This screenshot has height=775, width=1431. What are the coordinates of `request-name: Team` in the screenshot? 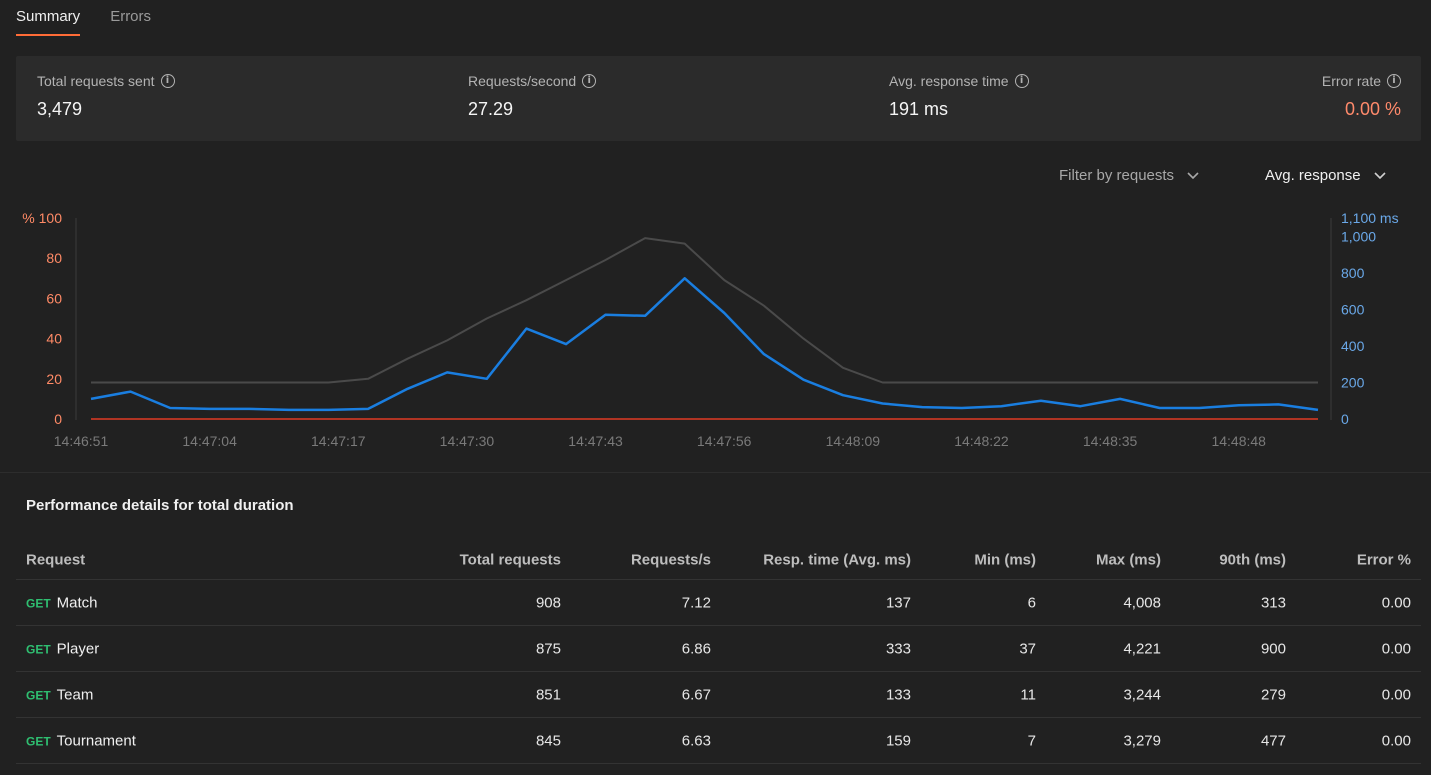 It's located at (75, 694).